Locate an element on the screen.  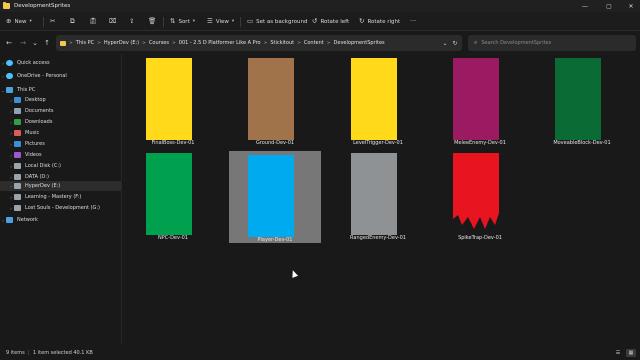
sidebar-item-label: DATA (D:) is located at coordinates (37, 177).